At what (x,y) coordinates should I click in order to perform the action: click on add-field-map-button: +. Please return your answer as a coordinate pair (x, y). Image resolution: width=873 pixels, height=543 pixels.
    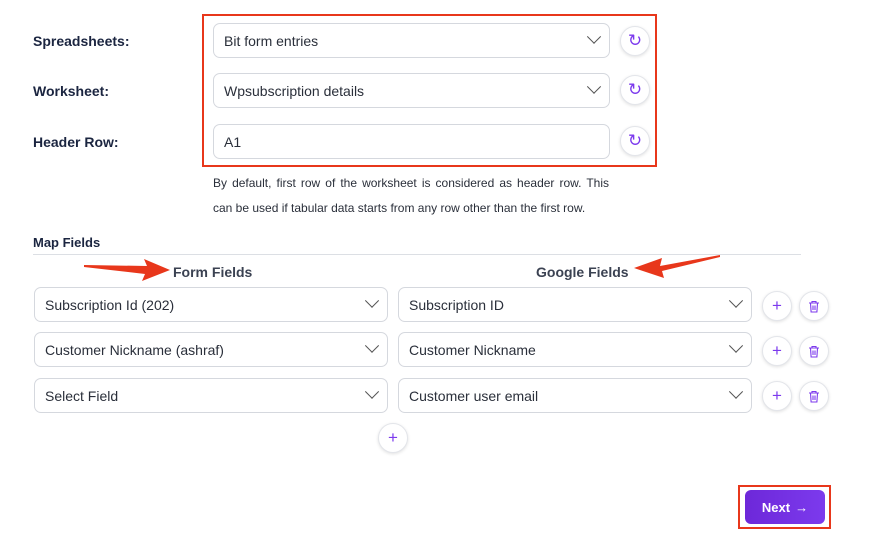
    Looking at the image, I should click on (393, 438).